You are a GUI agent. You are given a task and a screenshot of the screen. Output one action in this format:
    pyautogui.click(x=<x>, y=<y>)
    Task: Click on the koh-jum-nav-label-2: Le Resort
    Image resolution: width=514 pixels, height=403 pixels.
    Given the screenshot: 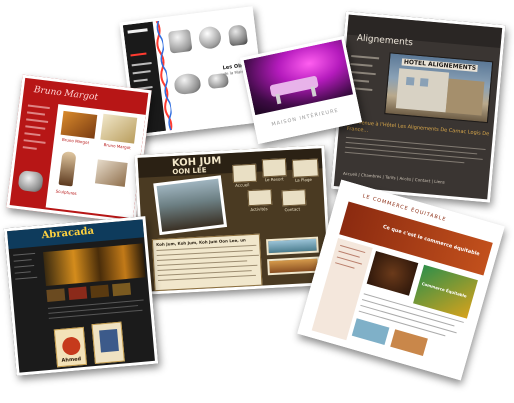 What is the action you would take?
    pyautogui.click(x=274, y=179)
    